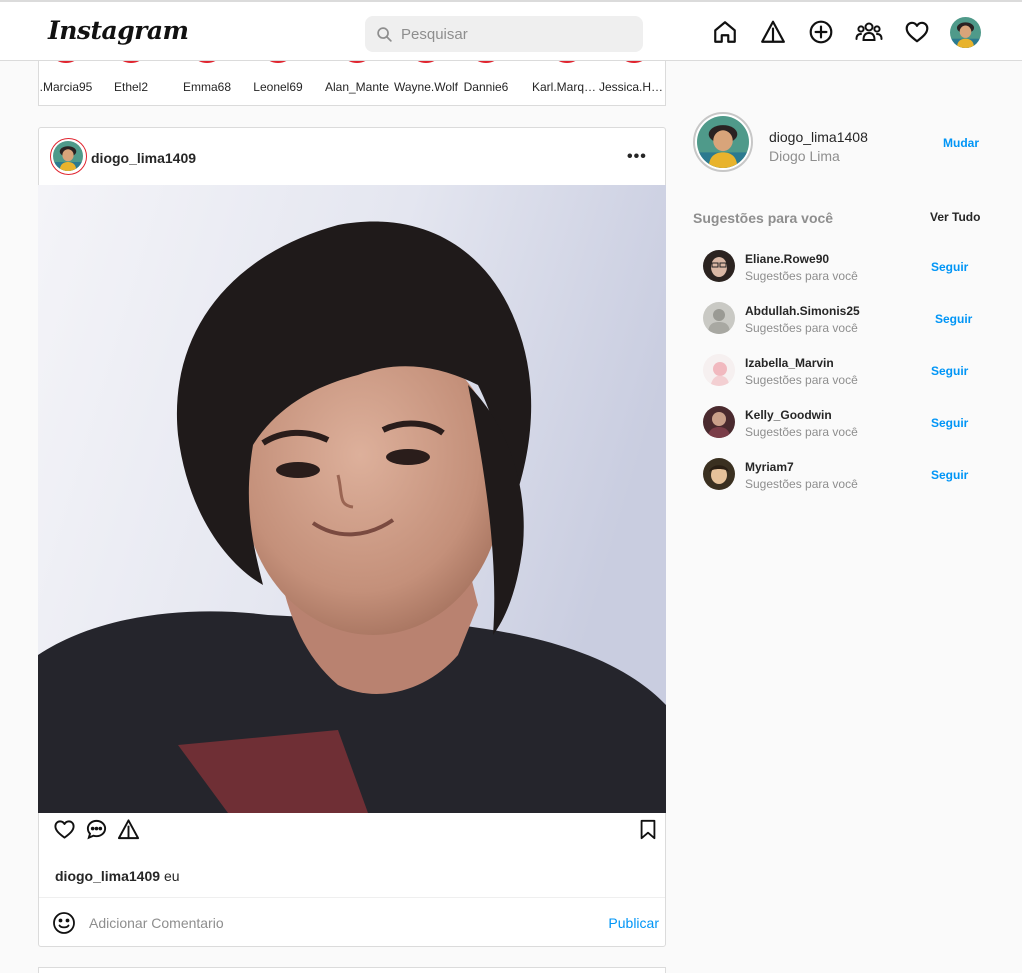  What do you see at coordinates (352, 156) in the screenshot?
I see `post-header: diogo_lima1409 •••` at bounding box center [352, 156].